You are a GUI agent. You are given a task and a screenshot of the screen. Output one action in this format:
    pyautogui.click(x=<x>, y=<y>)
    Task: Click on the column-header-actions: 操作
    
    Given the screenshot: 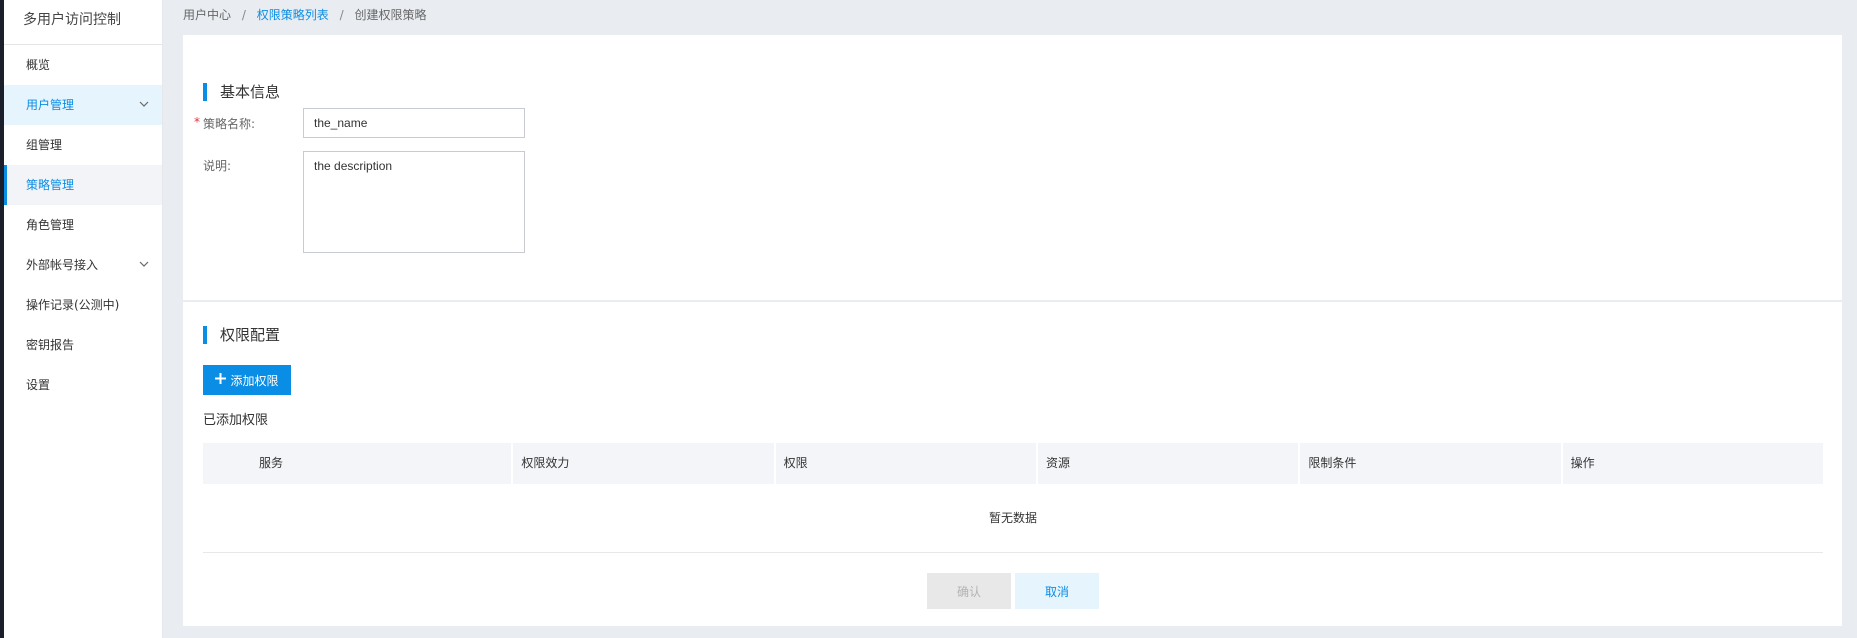 What is the action you would take?
    pyautogui.click(x=1691, y=463)
    